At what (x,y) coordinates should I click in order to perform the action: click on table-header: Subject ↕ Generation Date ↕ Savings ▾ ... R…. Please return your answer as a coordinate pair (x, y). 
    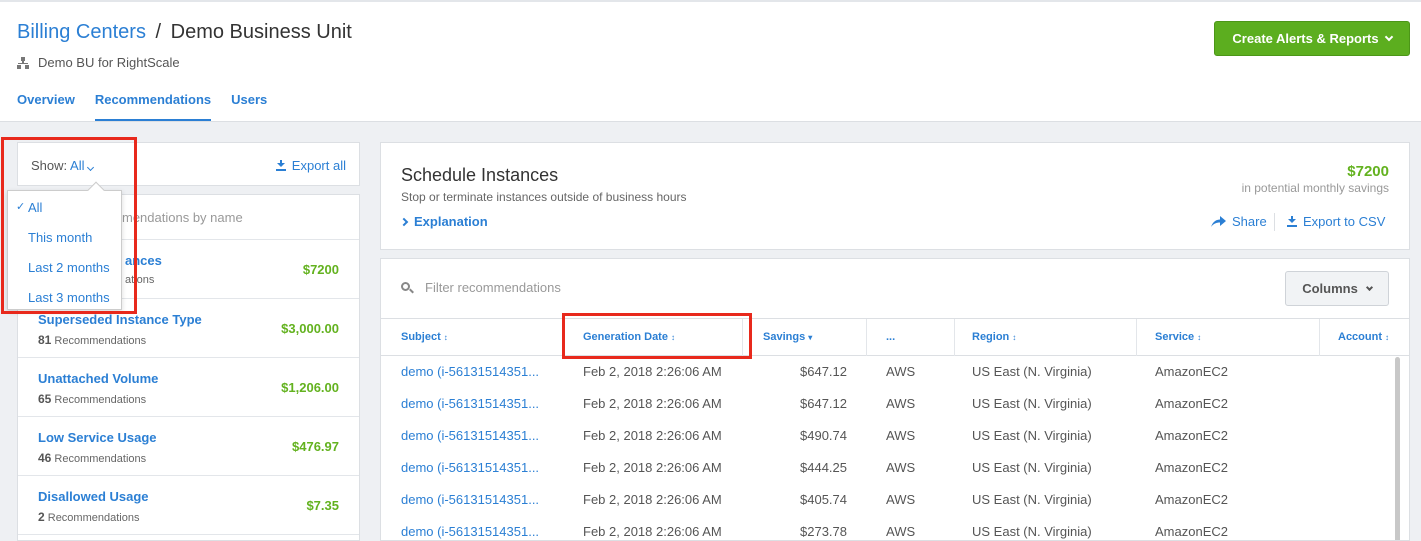
    Looking at the image, I should click on (895, 337).